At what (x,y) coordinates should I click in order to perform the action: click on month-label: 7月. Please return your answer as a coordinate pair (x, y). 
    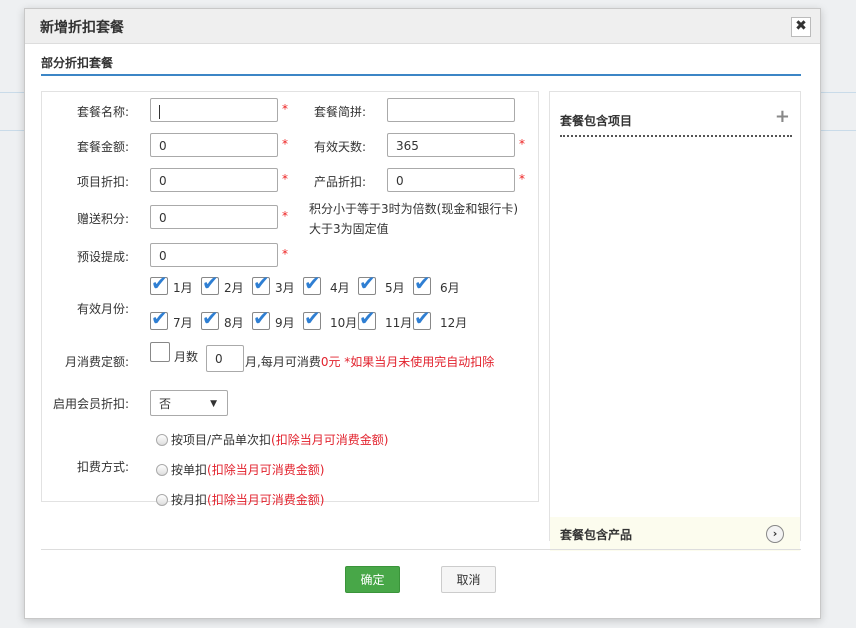
    Looking at the image, I should click on (183, 323).